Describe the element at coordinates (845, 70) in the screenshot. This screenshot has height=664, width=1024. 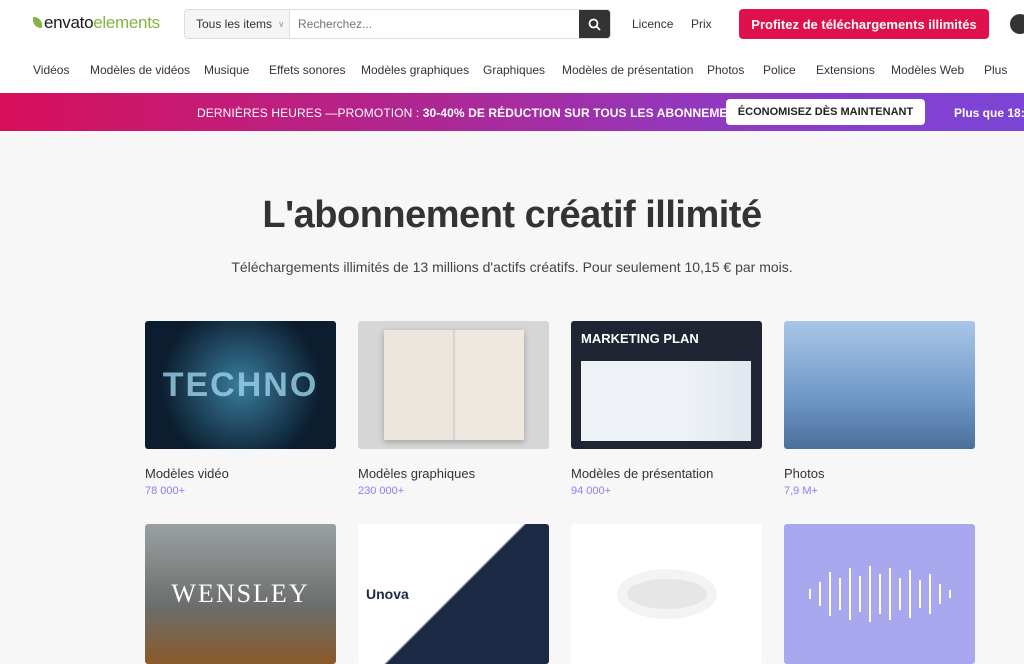
I see `nav-item: Extensions` at that location.